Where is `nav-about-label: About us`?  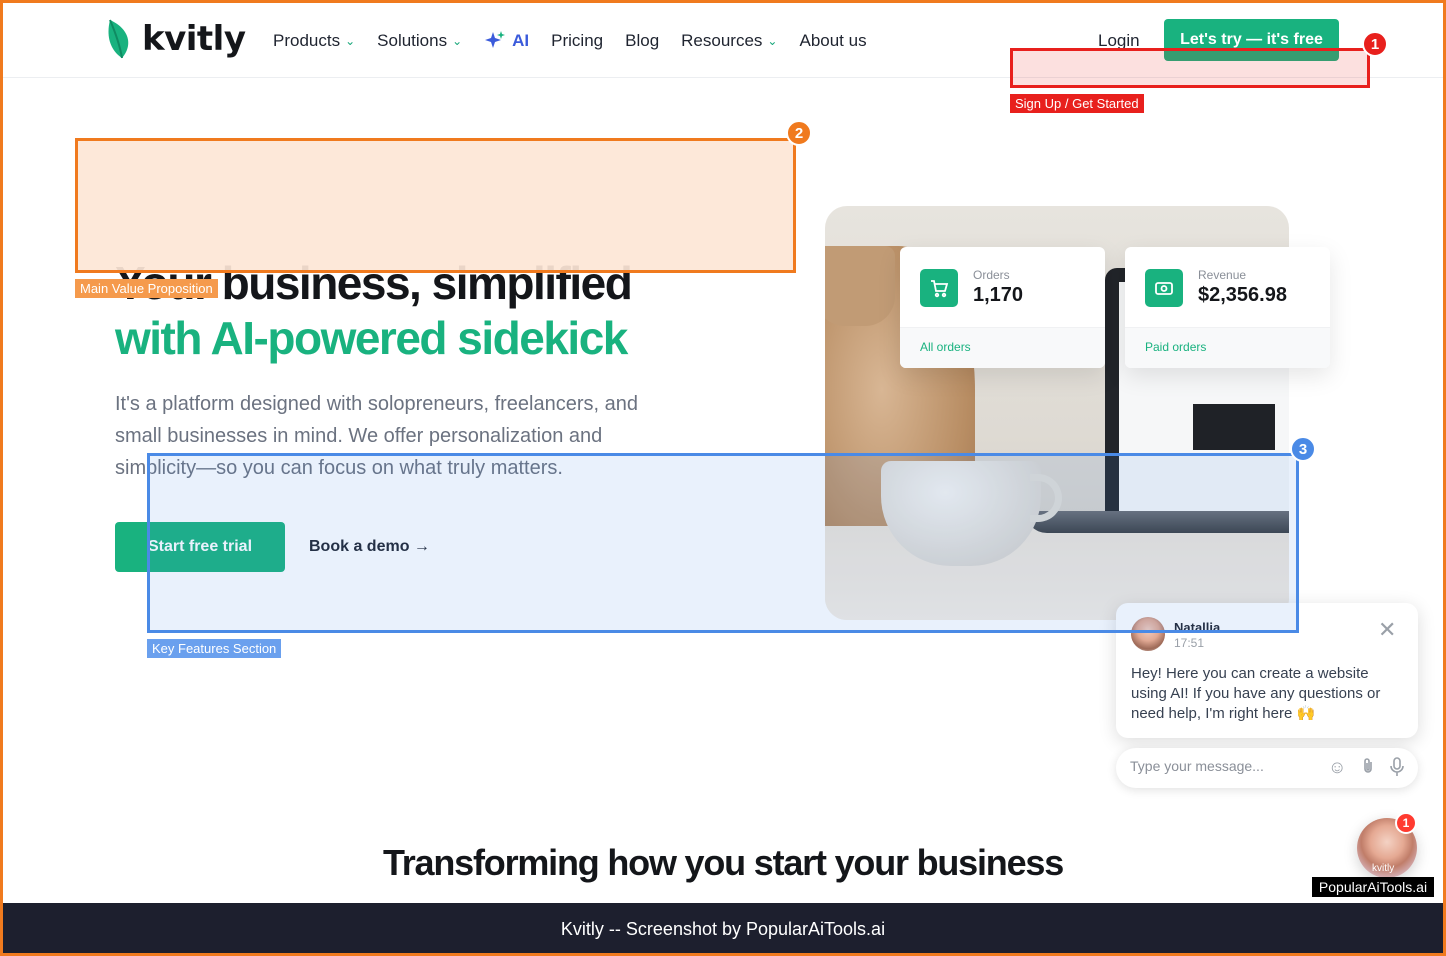
nav-about-label: About us is located at coordinates (833, 40).